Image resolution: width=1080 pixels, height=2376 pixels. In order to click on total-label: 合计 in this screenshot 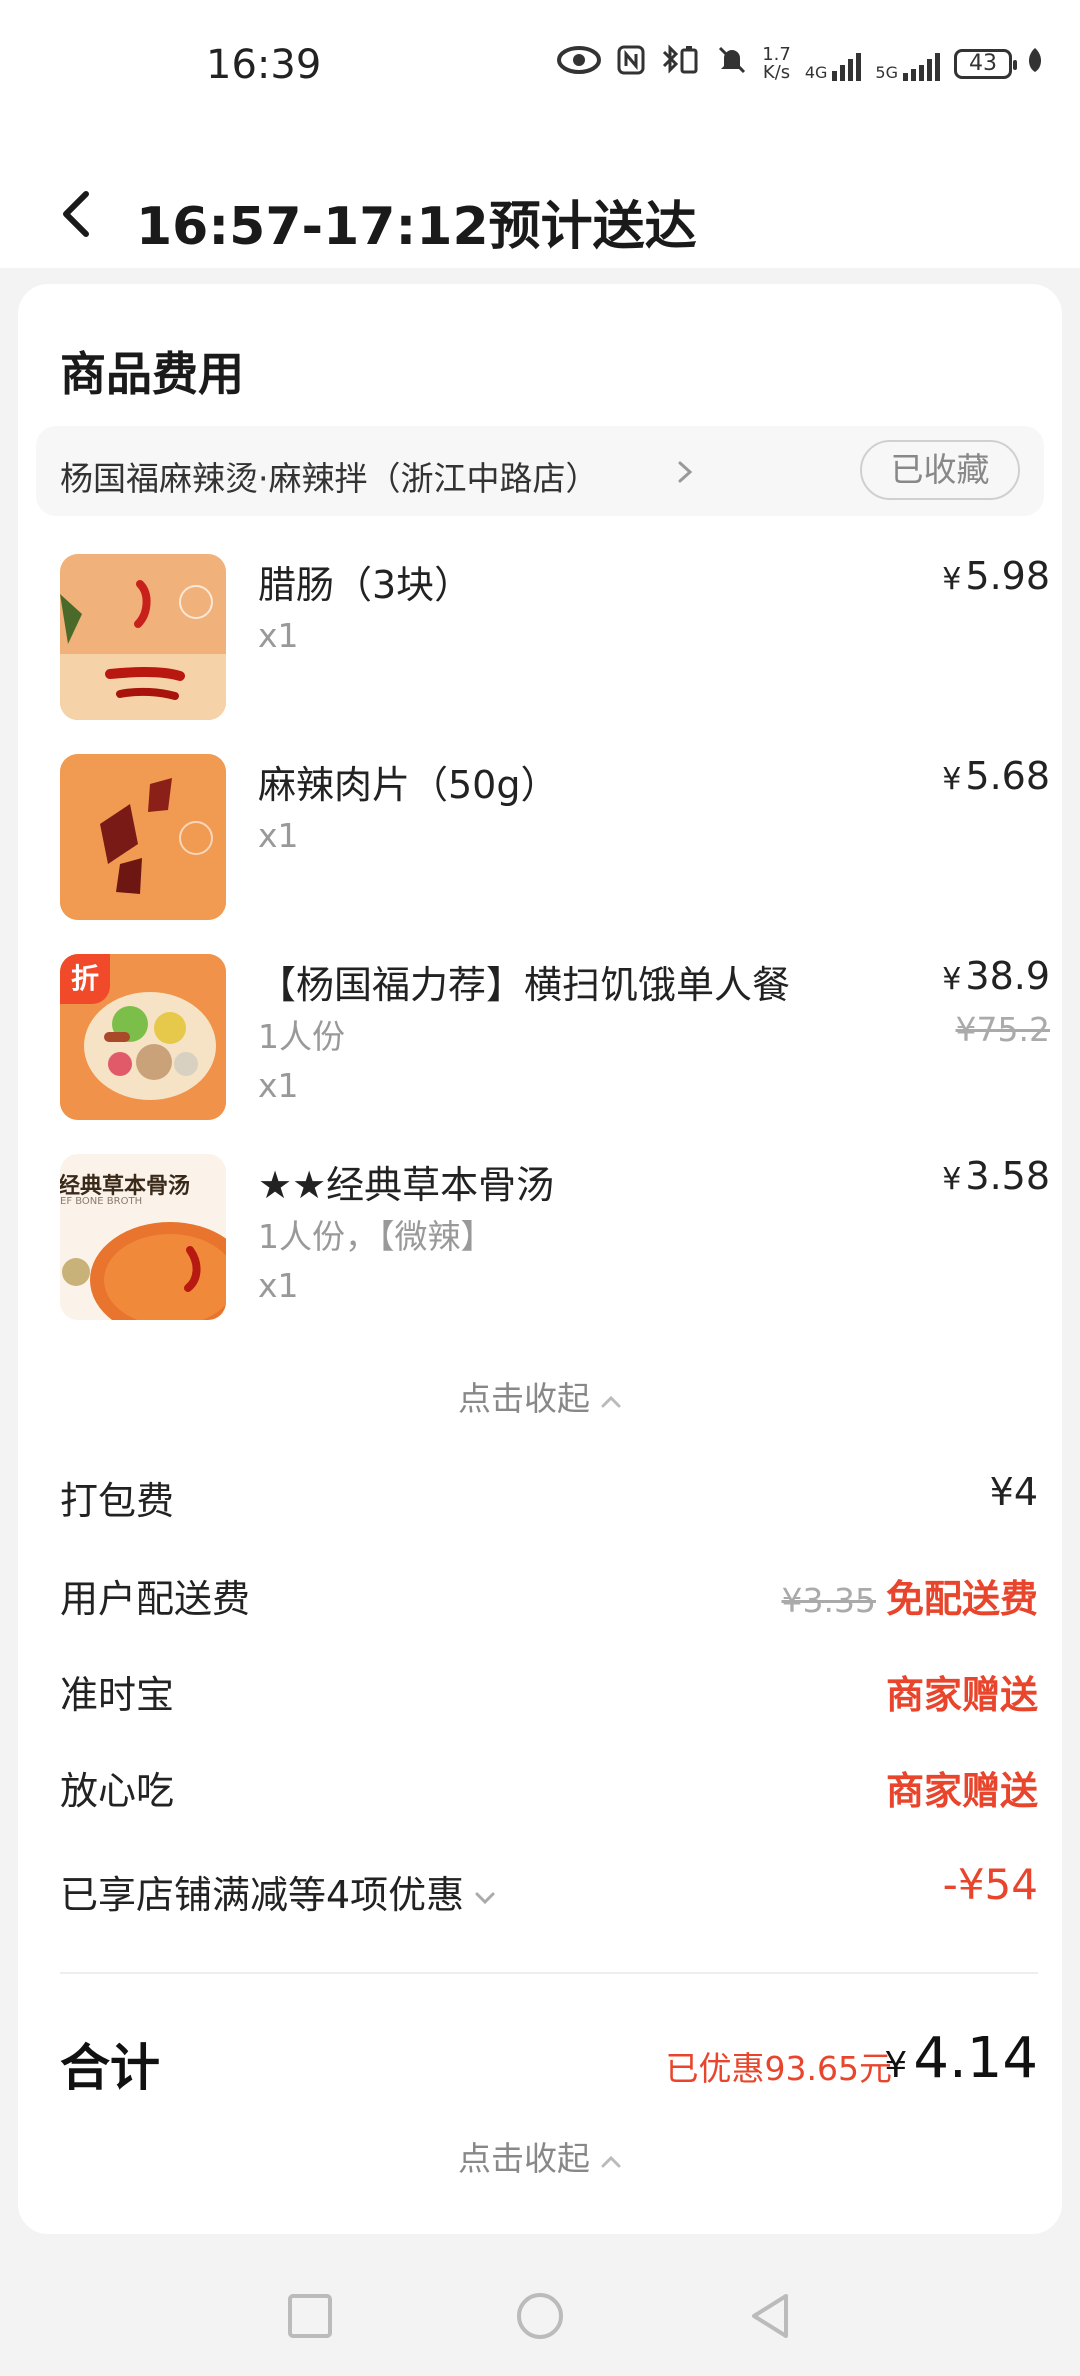, I will do `click(110, 2068)`.